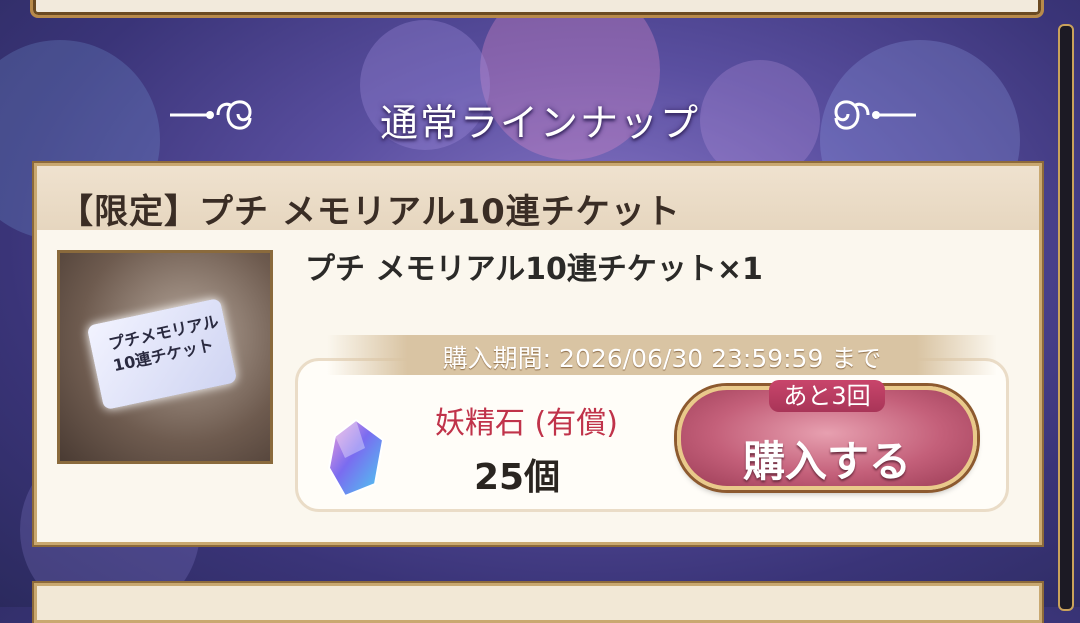  What do you see at coordinates (370, 212) in the screenshot?
I see `product-title: 【限定】プチ メモリアル10連チケット` at bounding box center [370, 212].